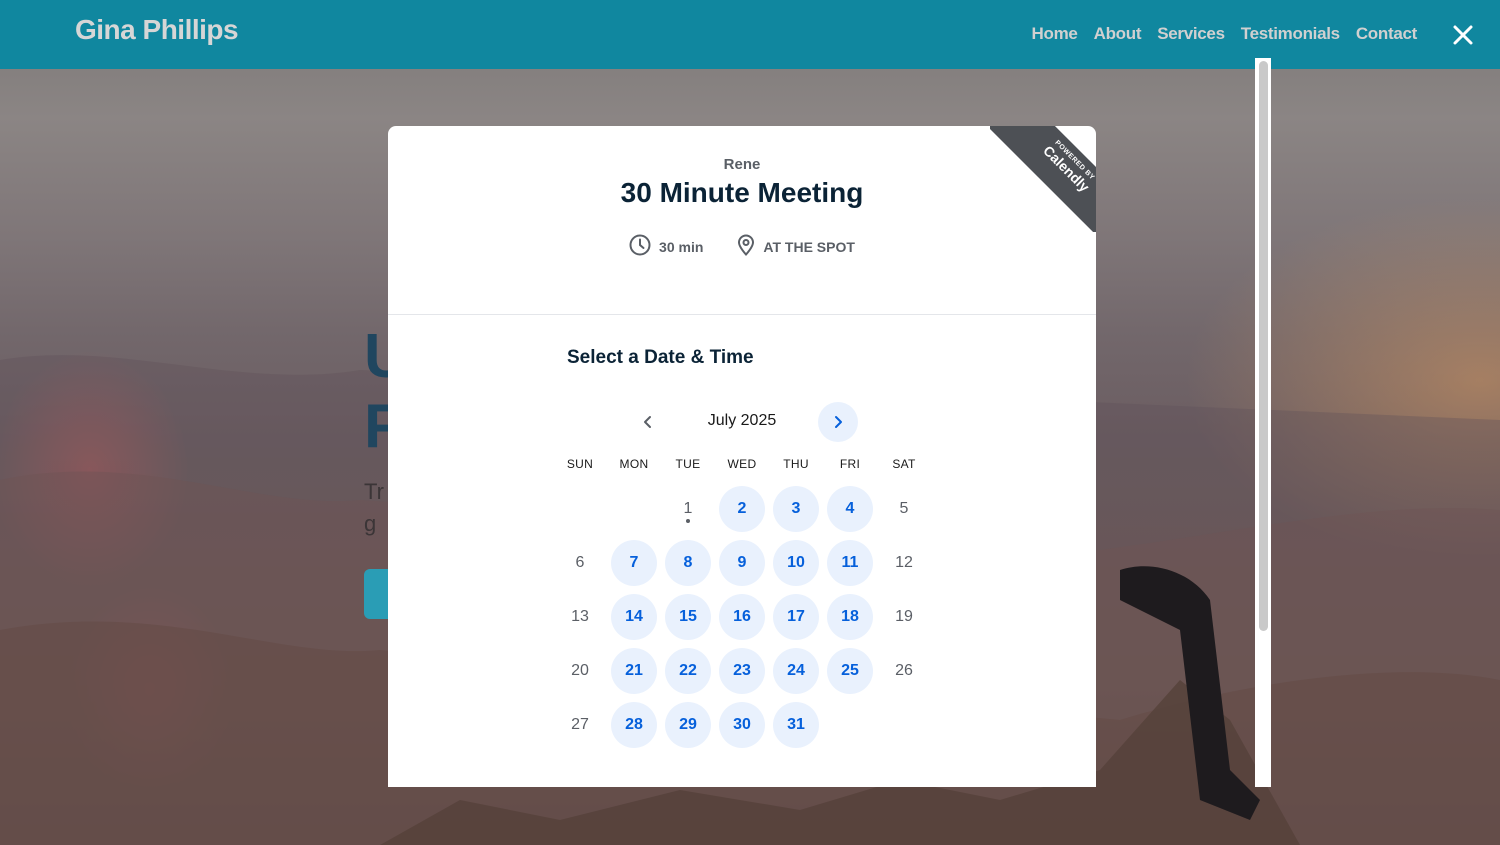  I want to click on unavailable-date: 19, so click(904, 617).